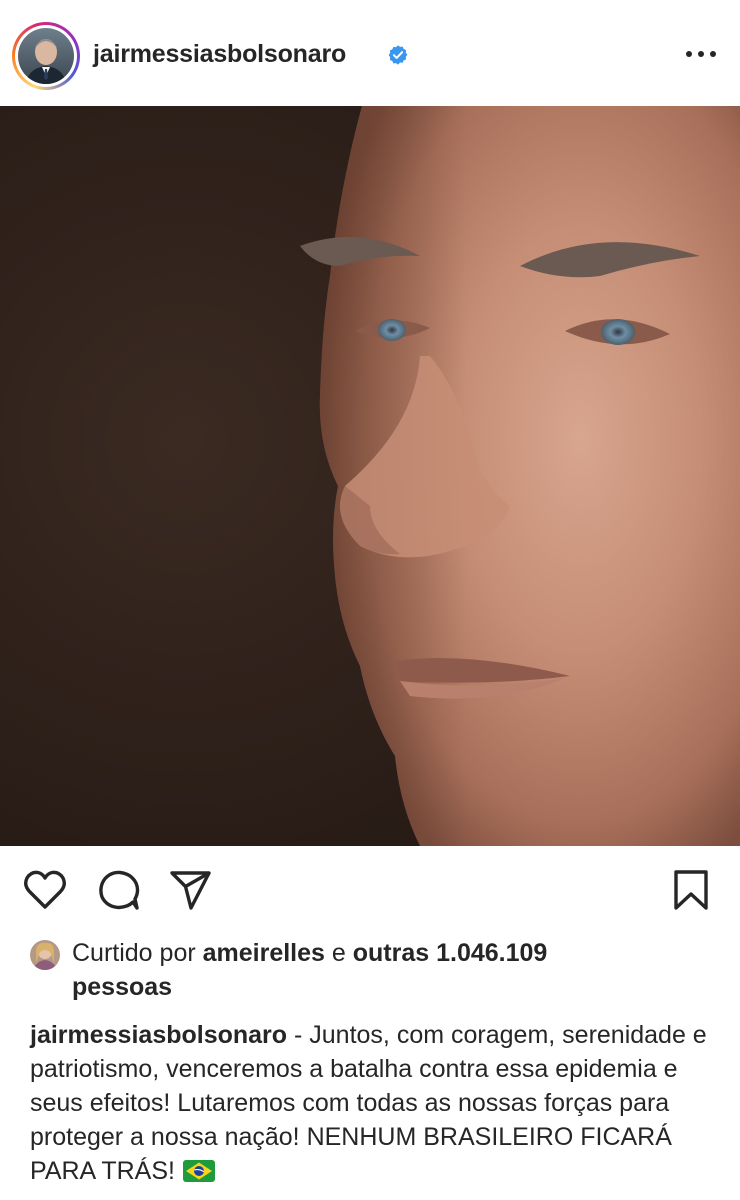  Describe the element at coordinates (198, 1171) in the screenshot. I see `brazil-flag-emoji` at that location.